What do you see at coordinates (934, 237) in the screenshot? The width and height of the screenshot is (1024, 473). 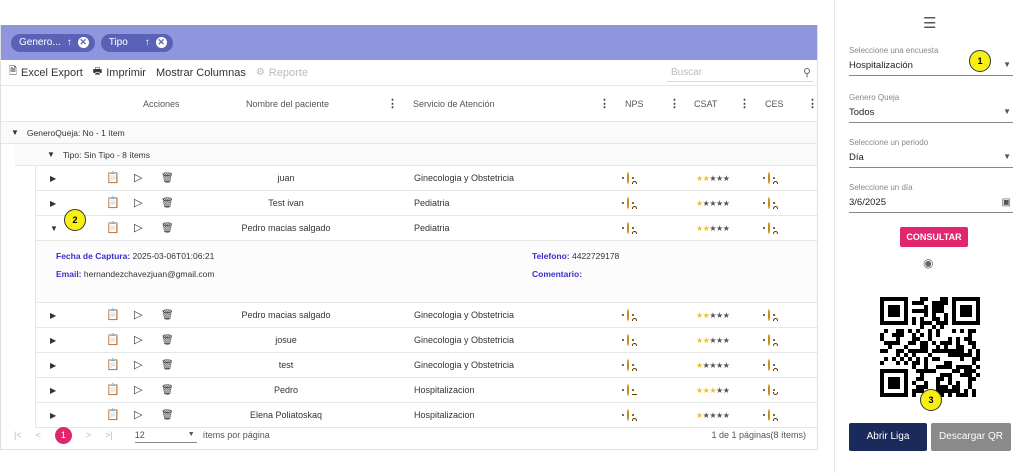 I see `consultar-button: CONSULTAR` at bounding box center [934, 237].